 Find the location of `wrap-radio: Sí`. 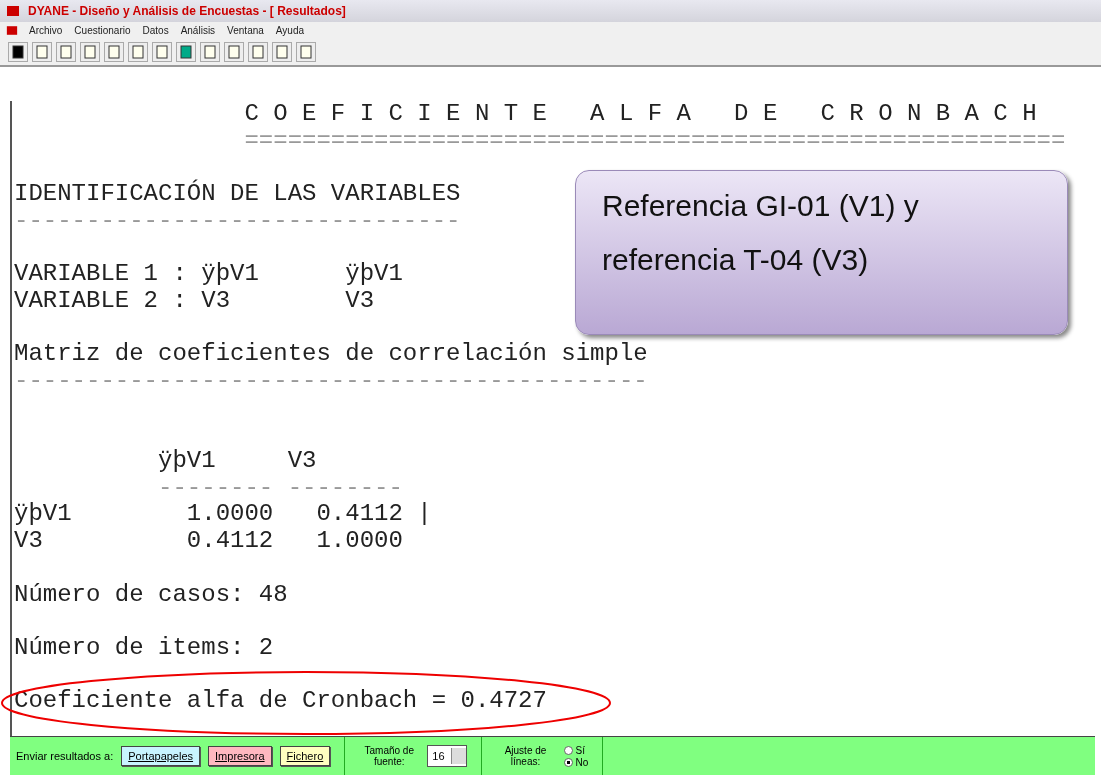

wrap-radio: Sí is located at coordinates (576, 750).